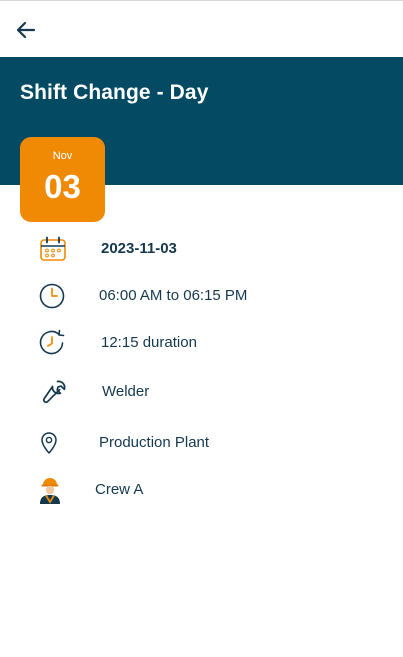  I want to click on shift-crew: Crew A, so click(119, 489).